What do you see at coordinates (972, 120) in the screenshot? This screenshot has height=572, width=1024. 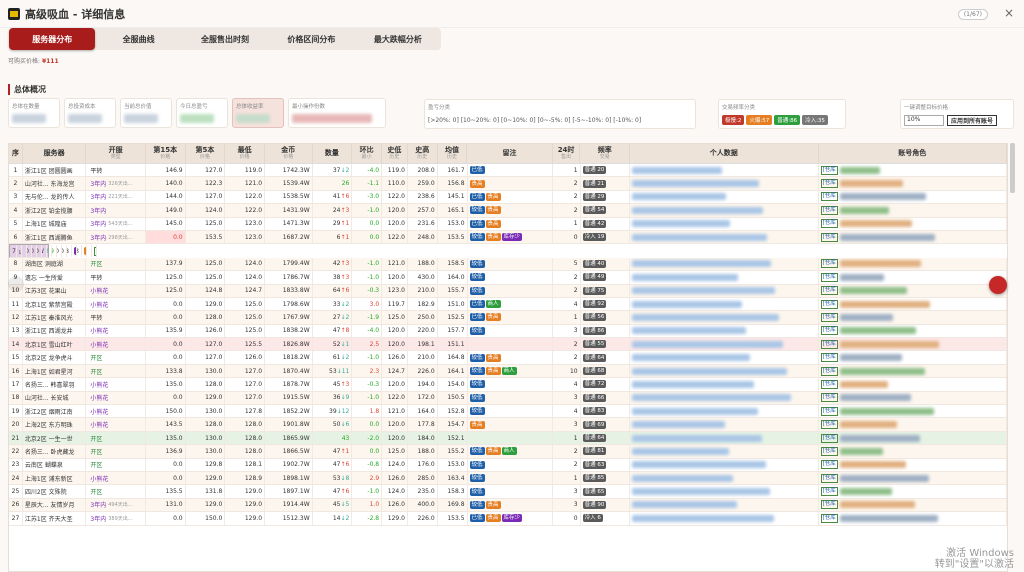 I see `apply-all-button: 应用到所有账号` at bounding box center [972, 120].